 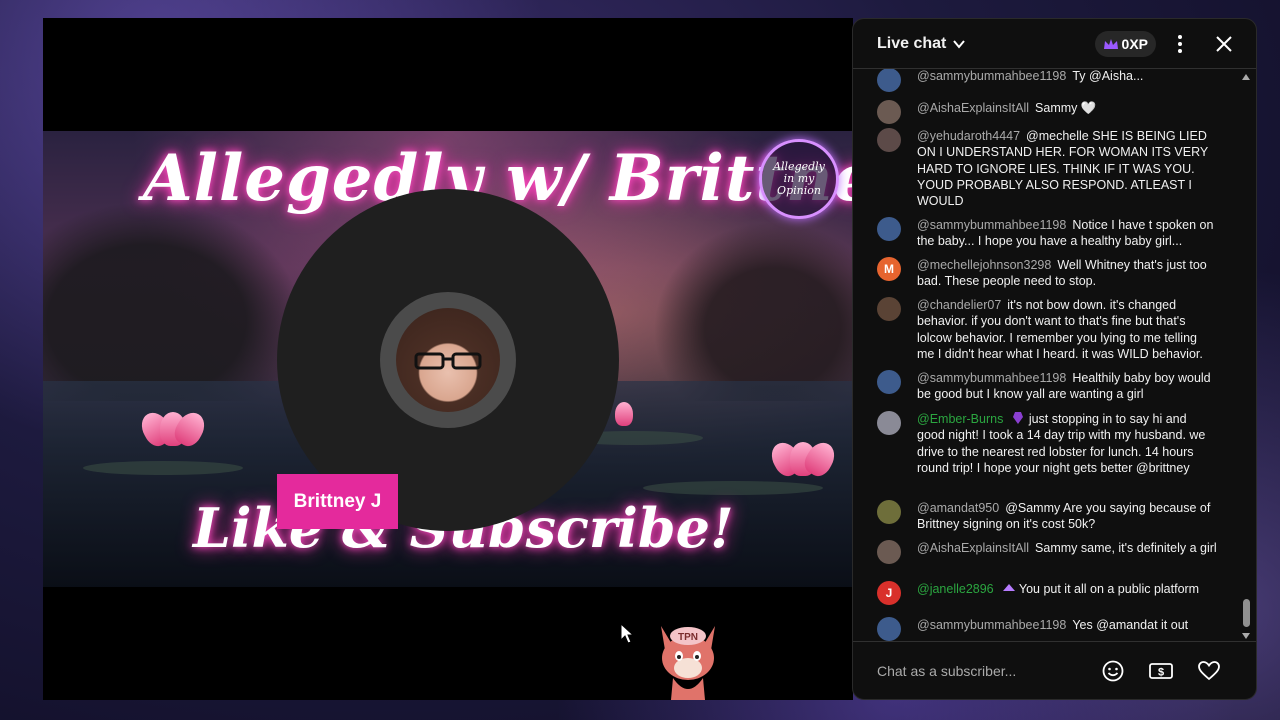 What do you see at coordinates (1109, 589) in the screenshot?
I see `message-text: You put it all on a public platform` at bounding box center [1109, 589].